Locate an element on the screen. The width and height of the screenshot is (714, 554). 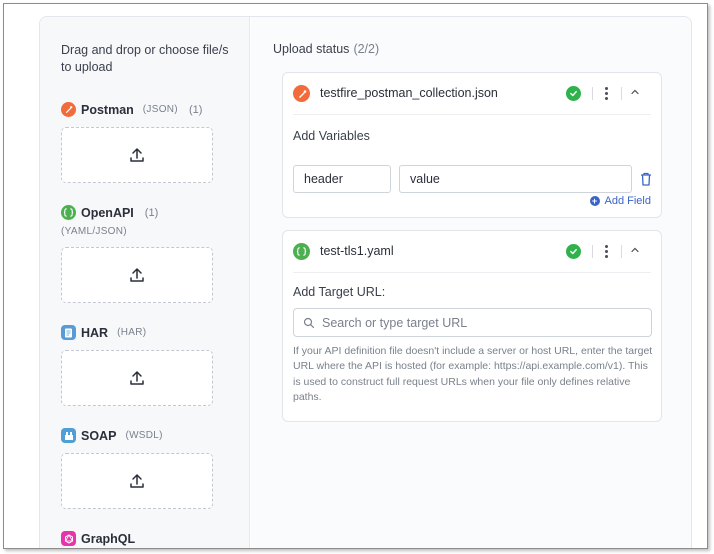
type-name: SOAP is located at coordinates (99, 435).